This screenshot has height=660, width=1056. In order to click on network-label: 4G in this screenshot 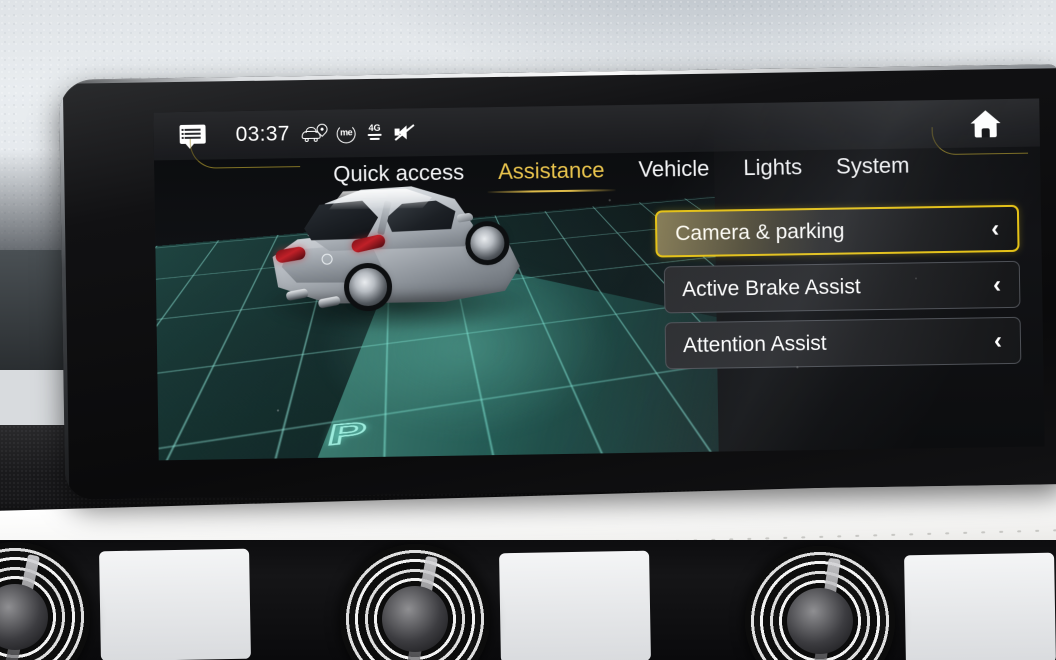, I will do `click(374, 127)`.